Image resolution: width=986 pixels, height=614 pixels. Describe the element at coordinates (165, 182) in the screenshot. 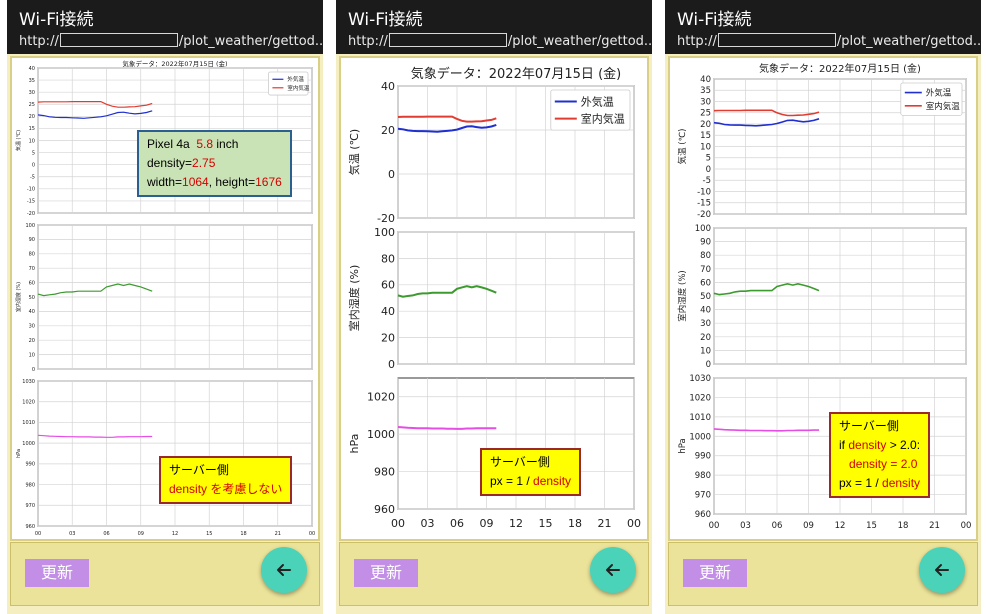

I see `note-text: width=` at that location.